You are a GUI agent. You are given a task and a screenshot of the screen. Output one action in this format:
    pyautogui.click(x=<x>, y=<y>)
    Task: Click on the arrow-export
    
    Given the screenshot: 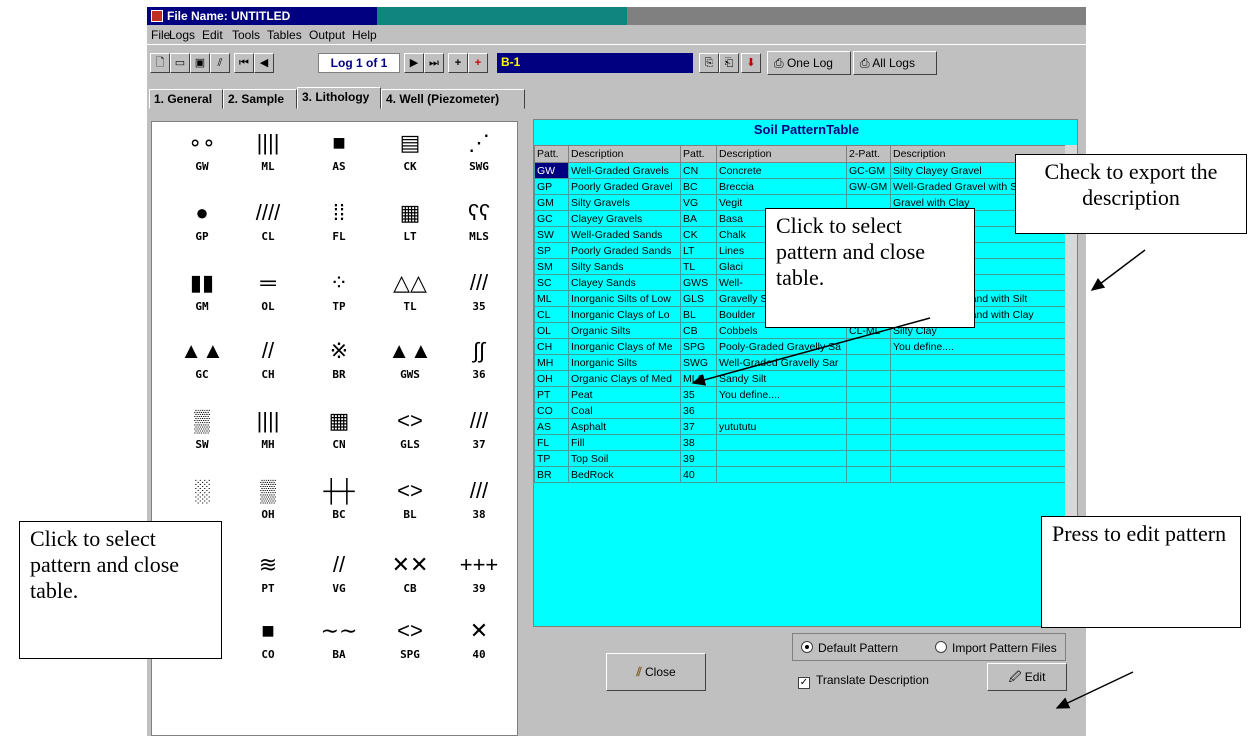 What is the action you would take?
    pyautogui.click(x=1118, y=270)
    